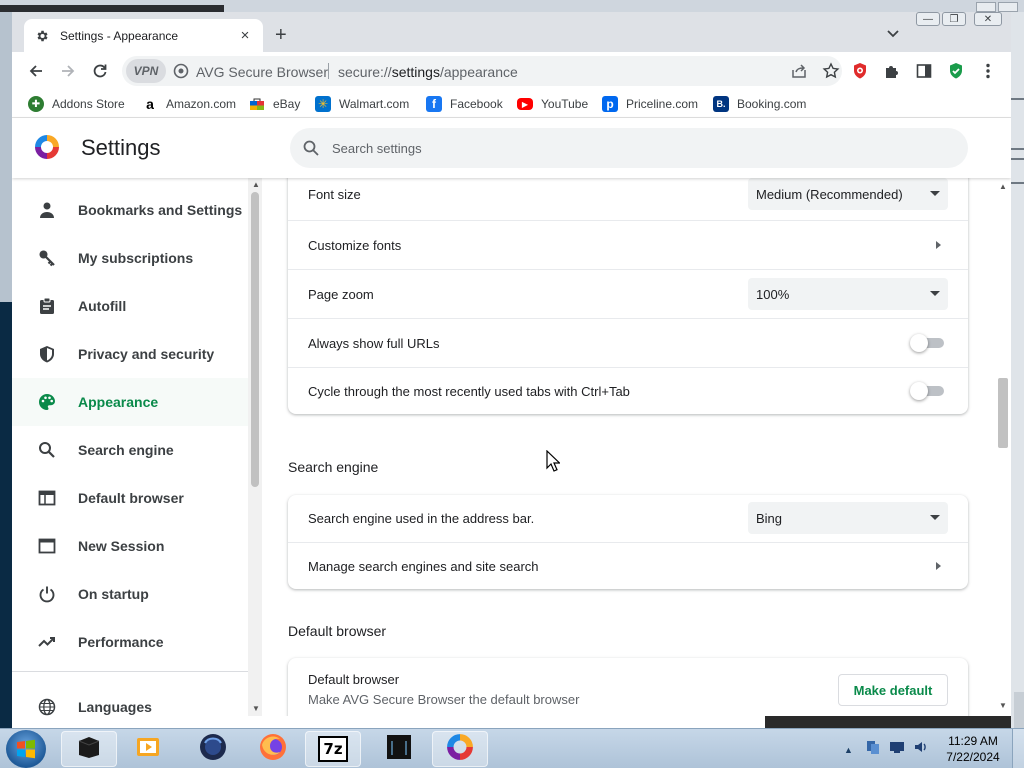  Describe the element at coordinates (130, 450) in the screenshot. I see `sidebar-item-search-engine: Search engine` at that location.